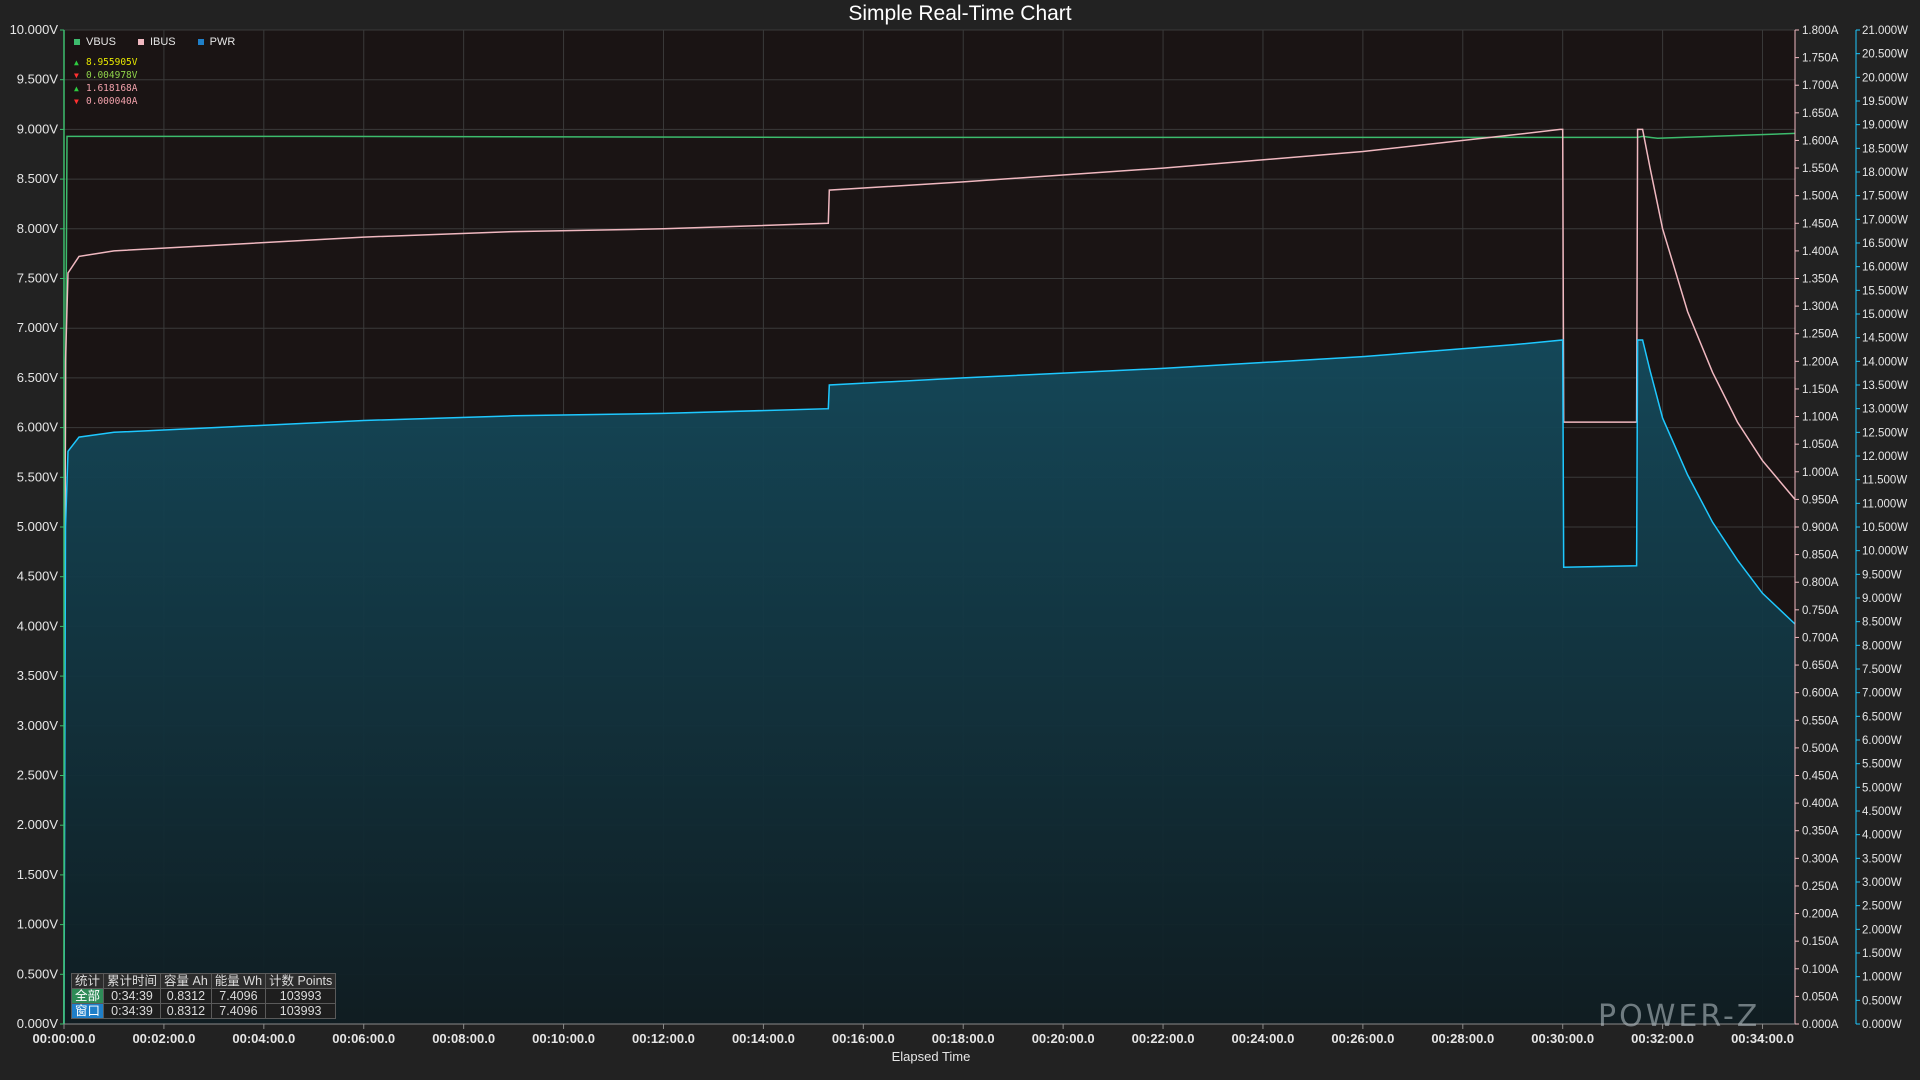 The width and height of the screenshot is (1920, 1080). I want to click on stats-cell-time: 0:34:39, so click(132, 996).